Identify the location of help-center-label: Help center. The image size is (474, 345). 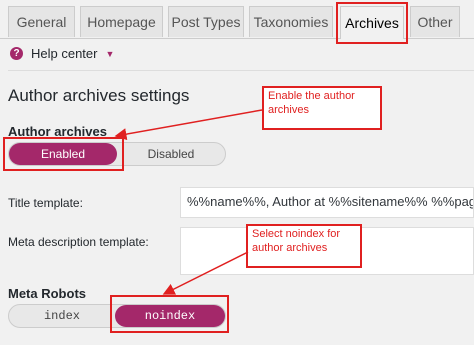
(64, 53).